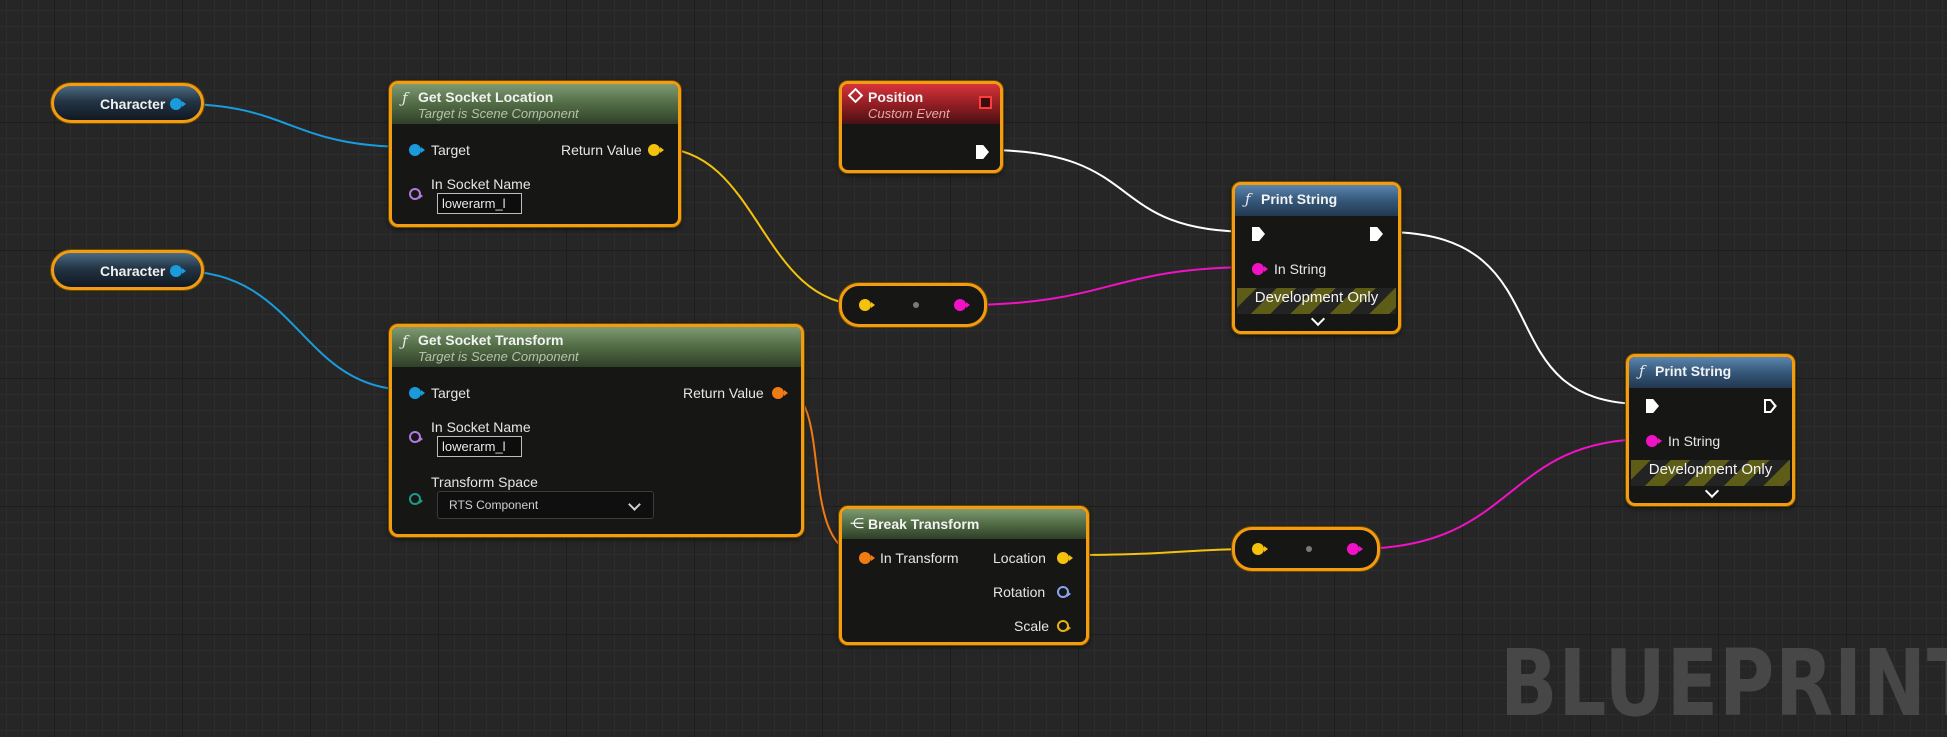 Image resolution: width=1947 pixels, height=737 pixels. Describe the element at coordinates (1064, 592) in the screenshot. I see `rotation-output-pin` at that location.